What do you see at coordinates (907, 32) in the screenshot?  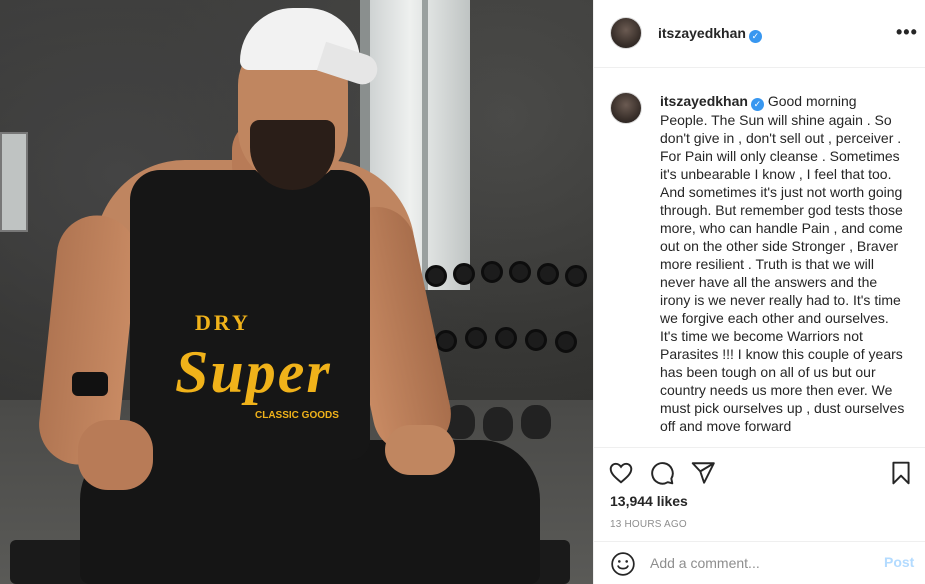 I see `more-options-icon: •••` at bounding box center [907, 32].